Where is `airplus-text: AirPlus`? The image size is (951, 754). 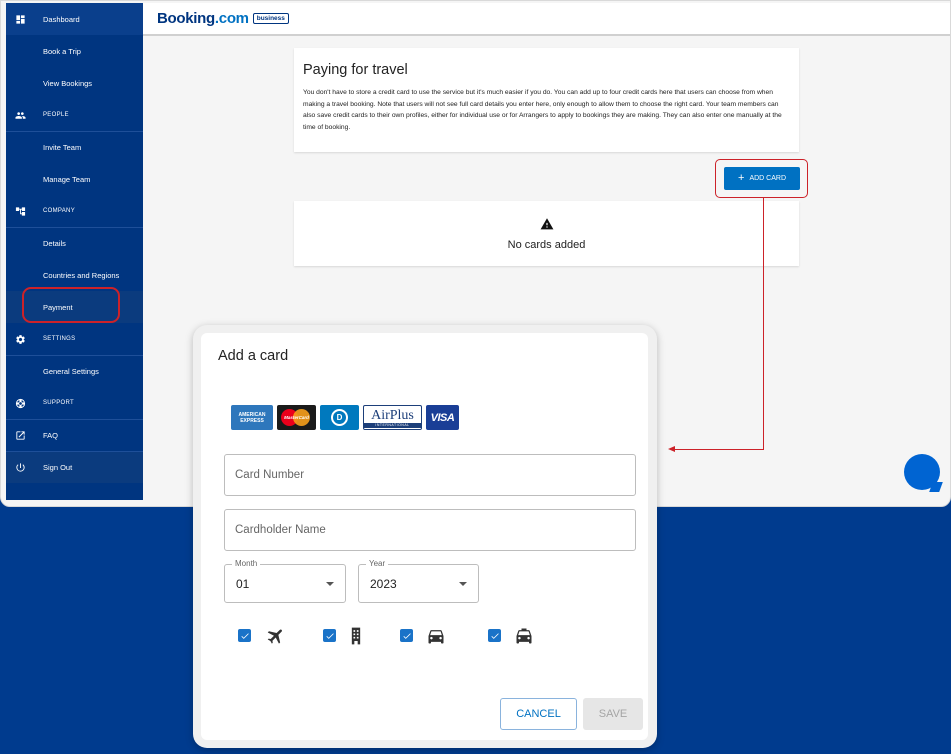 airplus-text: AirPlus is located at coordinates (392, 415).